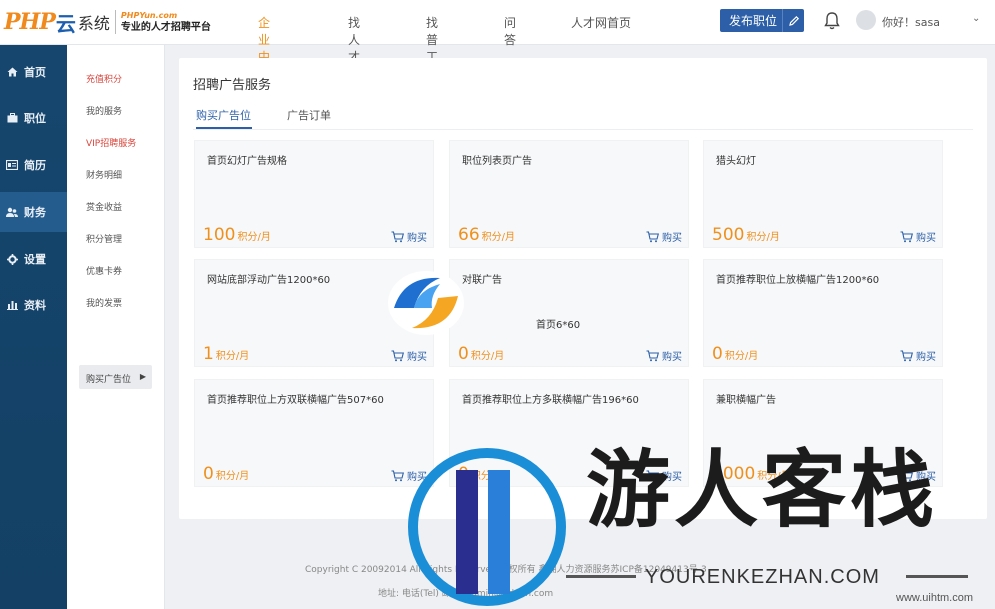 This screenshot has width=995, height=609. I want to click on tab-ad-orders: 广告订单, so click(309, 115).